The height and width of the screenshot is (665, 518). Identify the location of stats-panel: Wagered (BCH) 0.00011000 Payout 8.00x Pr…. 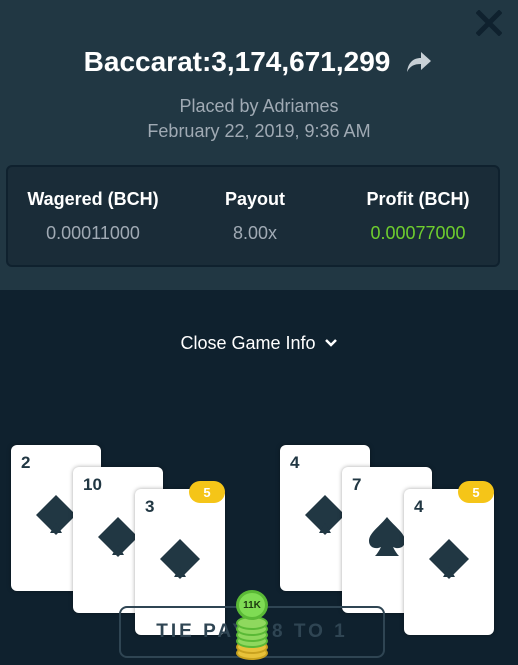
(253, 216).